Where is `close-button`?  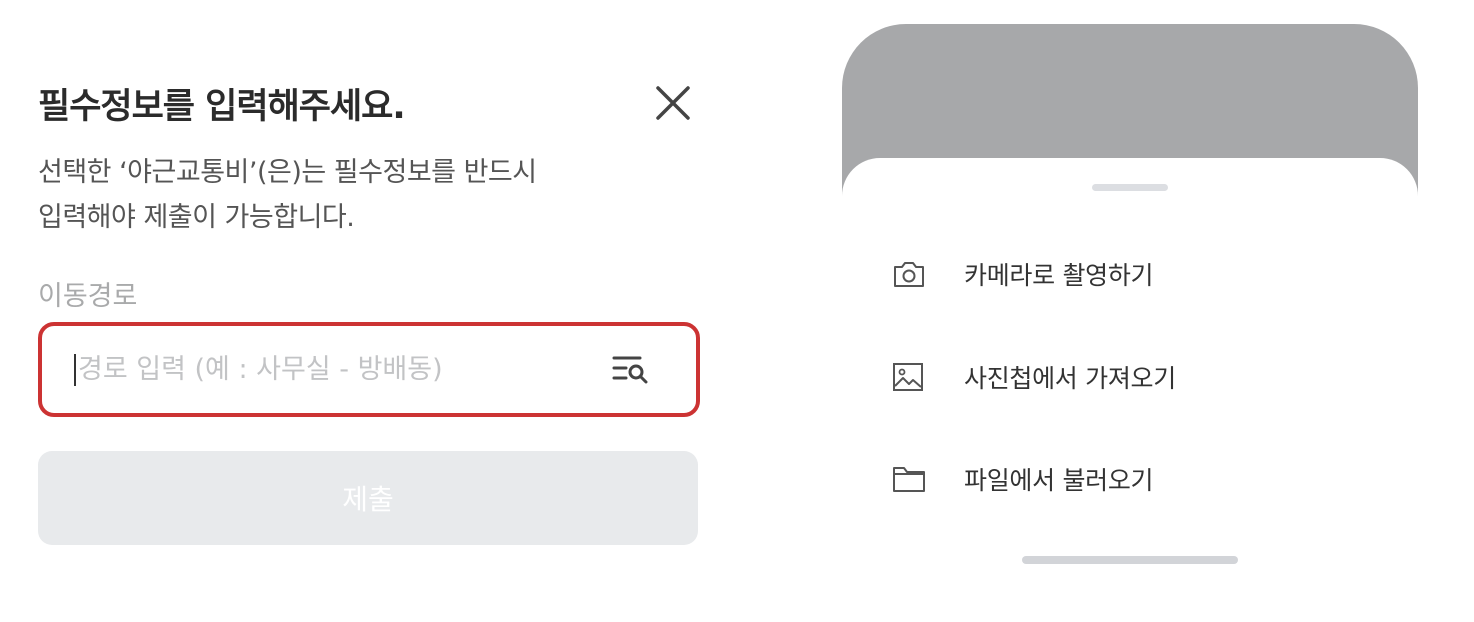 close-button is located at coordinates (673, 103).